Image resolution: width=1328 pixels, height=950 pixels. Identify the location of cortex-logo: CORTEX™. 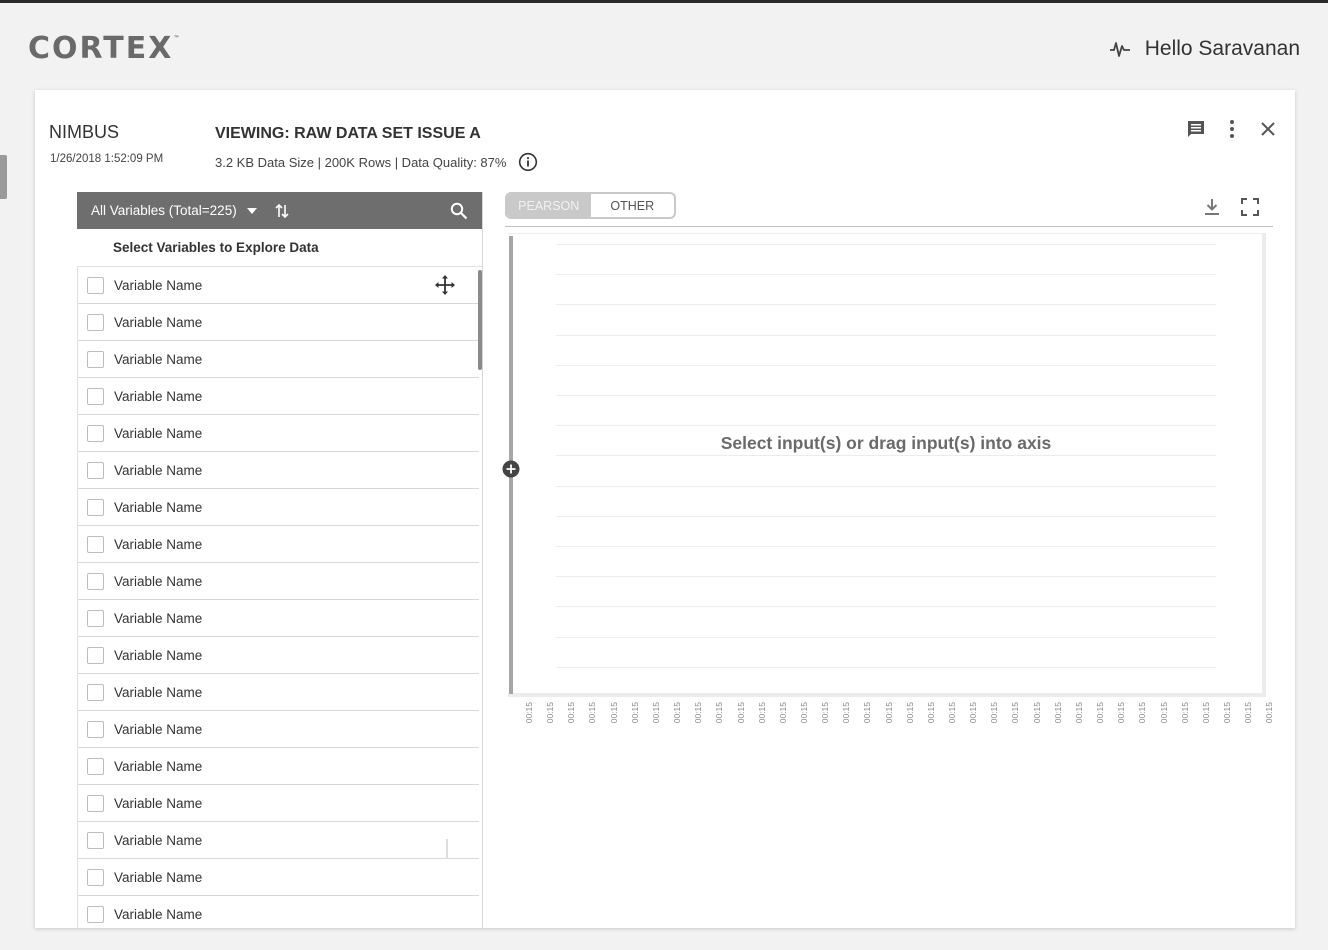
(104, 48).